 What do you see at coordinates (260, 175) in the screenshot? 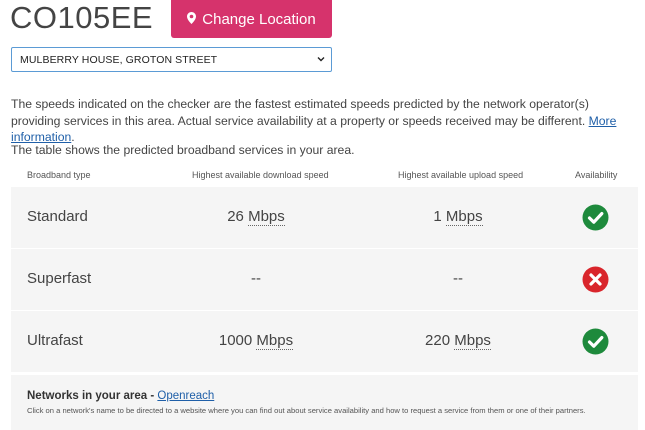
I see `header-download: Highest available download speed` at bounding box center [260, 175].